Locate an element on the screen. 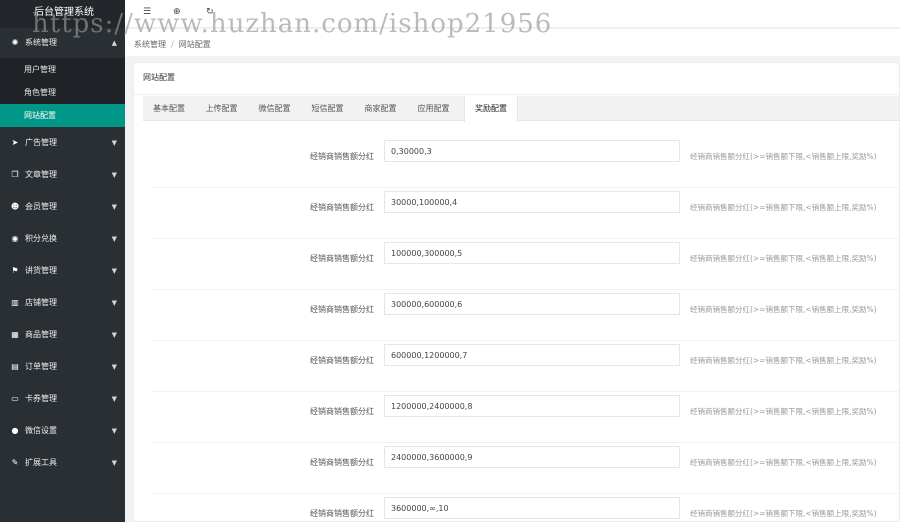  top-bar: ☰ ⊕ ↻ is located at coordinates (512, 14).